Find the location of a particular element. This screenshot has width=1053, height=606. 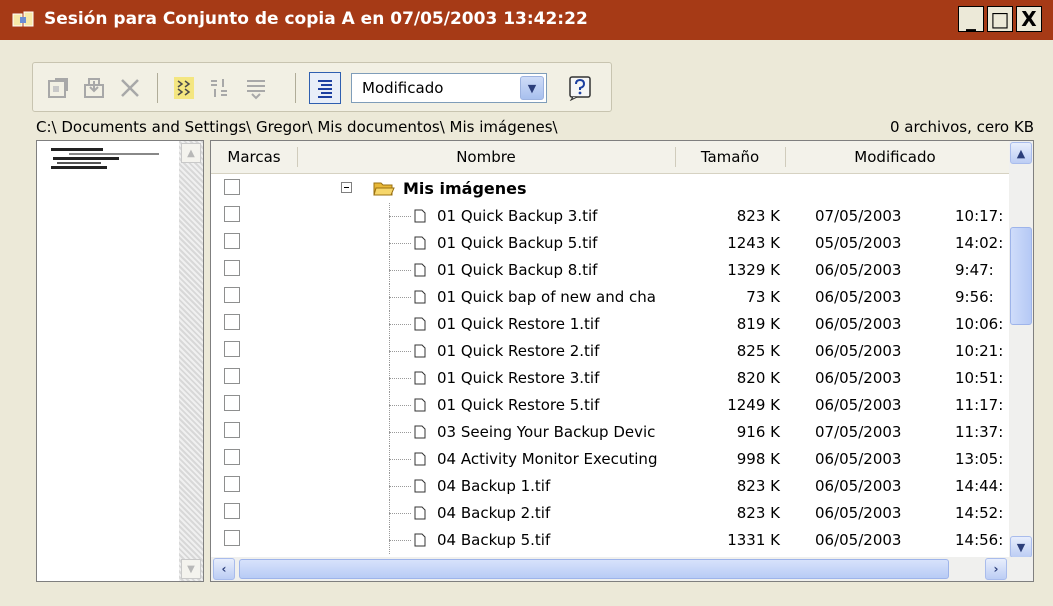

close-button: X is located at coordinates (1029, 19).